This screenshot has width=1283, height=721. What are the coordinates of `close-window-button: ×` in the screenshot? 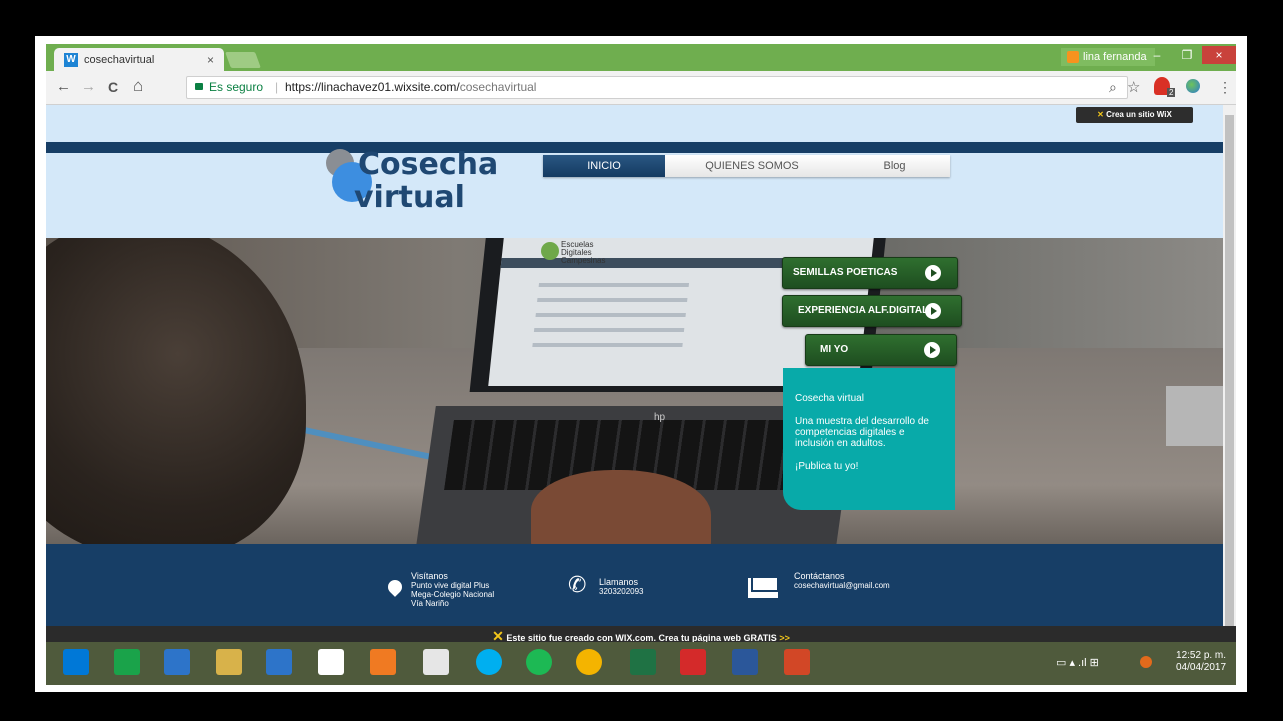 It's located at (1219, 55).